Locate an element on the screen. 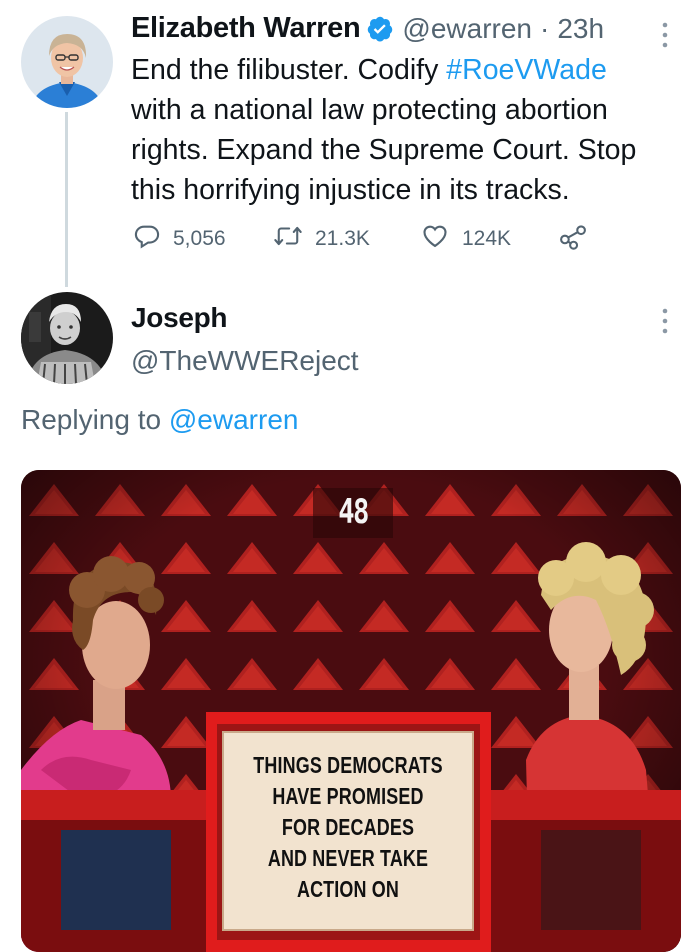 Image resolution: width=700 pixels, height=952 pixels. share-icon is located at coordinates (573, 239).